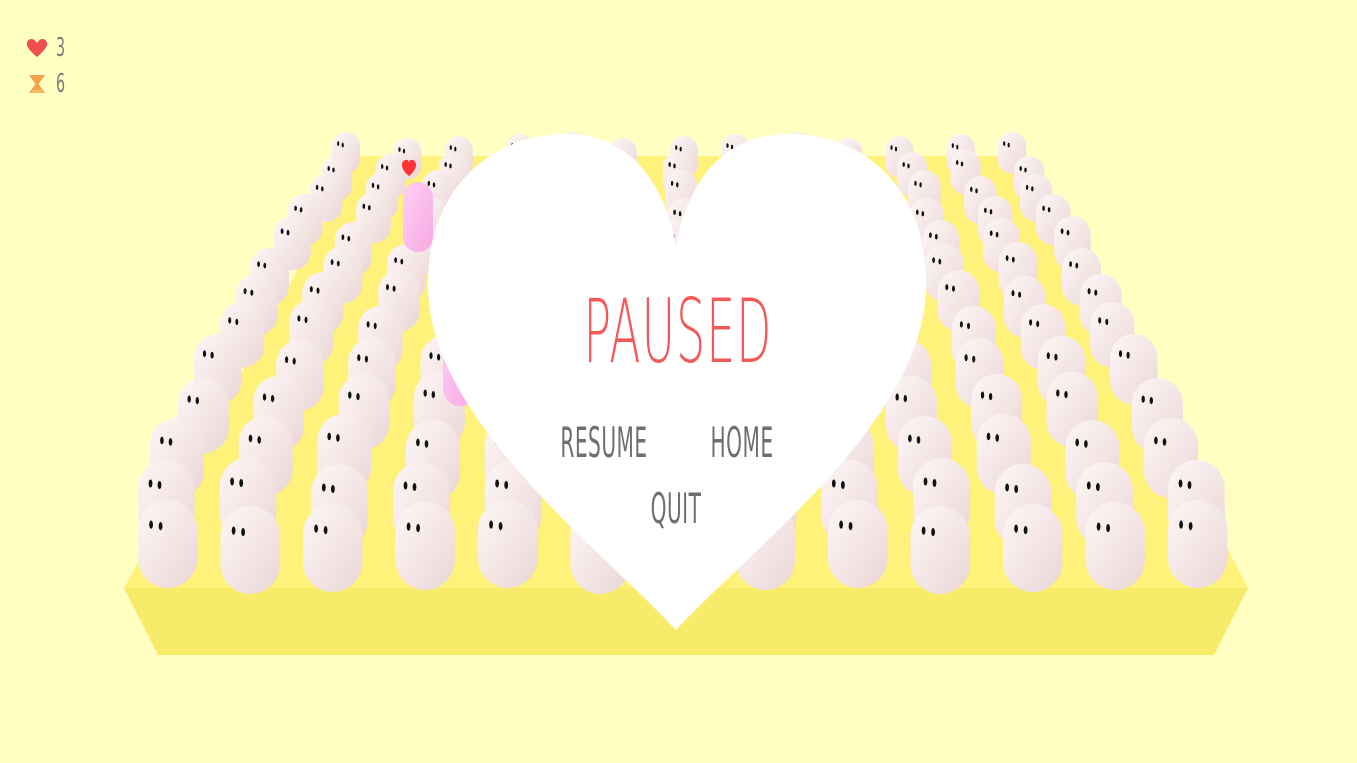 This screenshot has width=1357, height=763. I want to click on heart-icon, so click(37, 47).